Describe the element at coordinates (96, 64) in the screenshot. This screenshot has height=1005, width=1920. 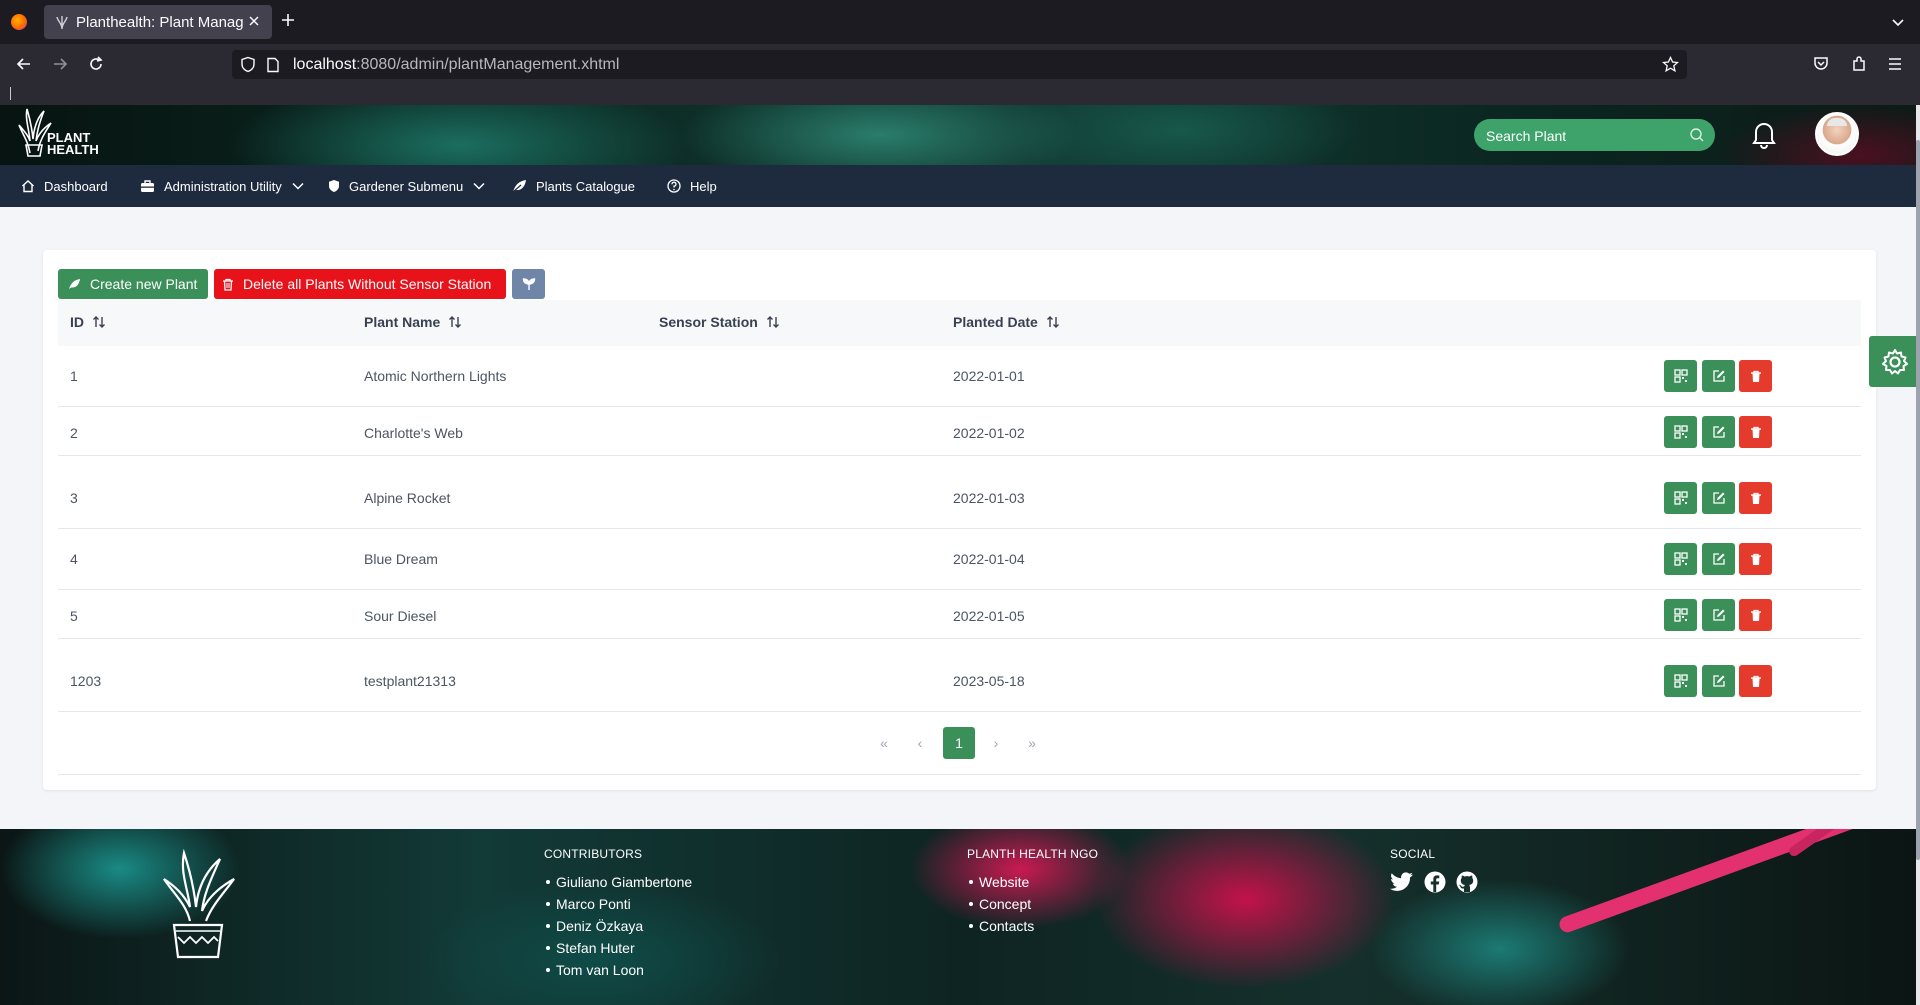
I see `reload-icon` at that location.